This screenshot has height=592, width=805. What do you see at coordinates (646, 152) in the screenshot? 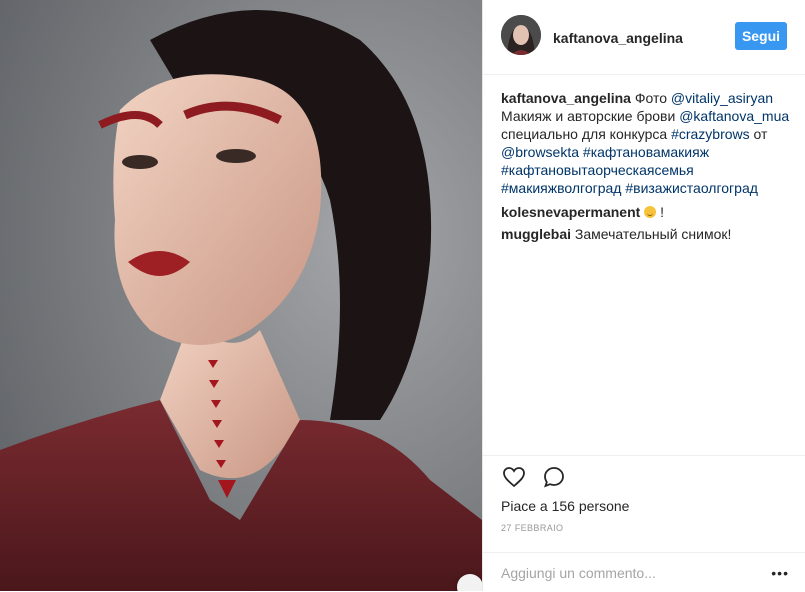
I see `hashtag-link: #кафтановамакияж` at bounding box center [646, 152].